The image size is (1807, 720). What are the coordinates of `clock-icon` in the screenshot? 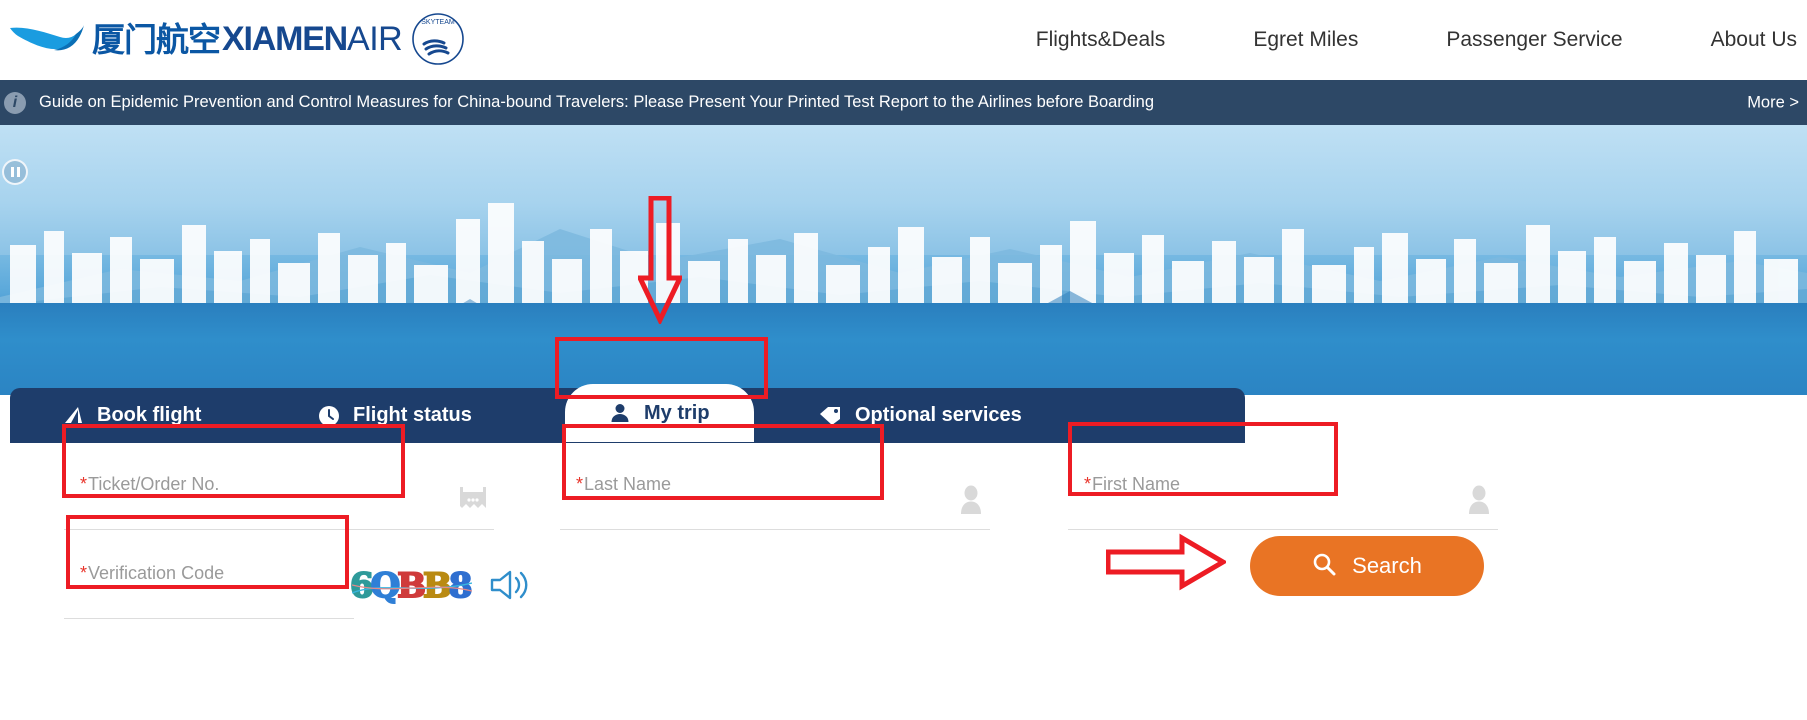 It's located at (329, 416).